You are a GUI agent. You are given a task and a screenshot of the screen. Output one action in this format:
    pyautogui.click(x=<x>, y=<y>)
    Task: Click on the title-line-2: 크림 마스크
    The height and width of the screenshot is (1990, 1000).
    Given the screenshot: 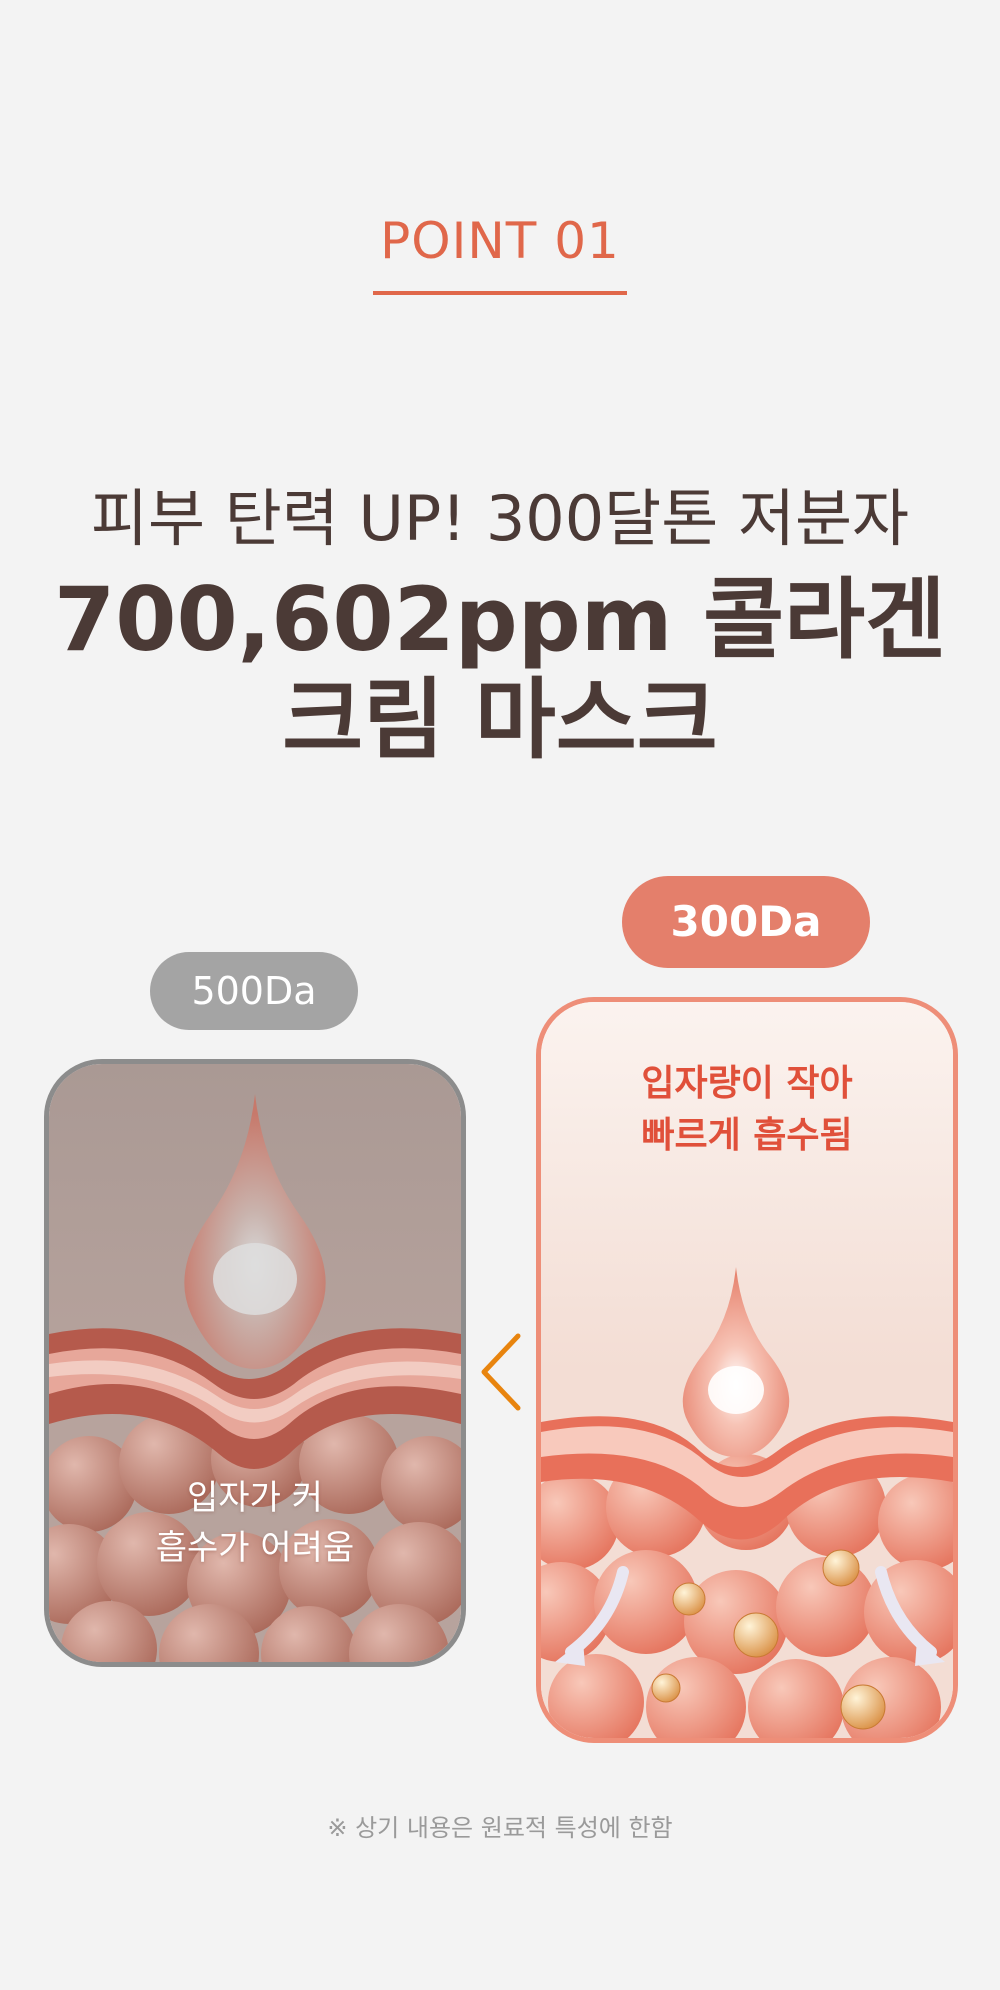 What is the action you would take?
    pyautogui.click(x=500, y=719)
    